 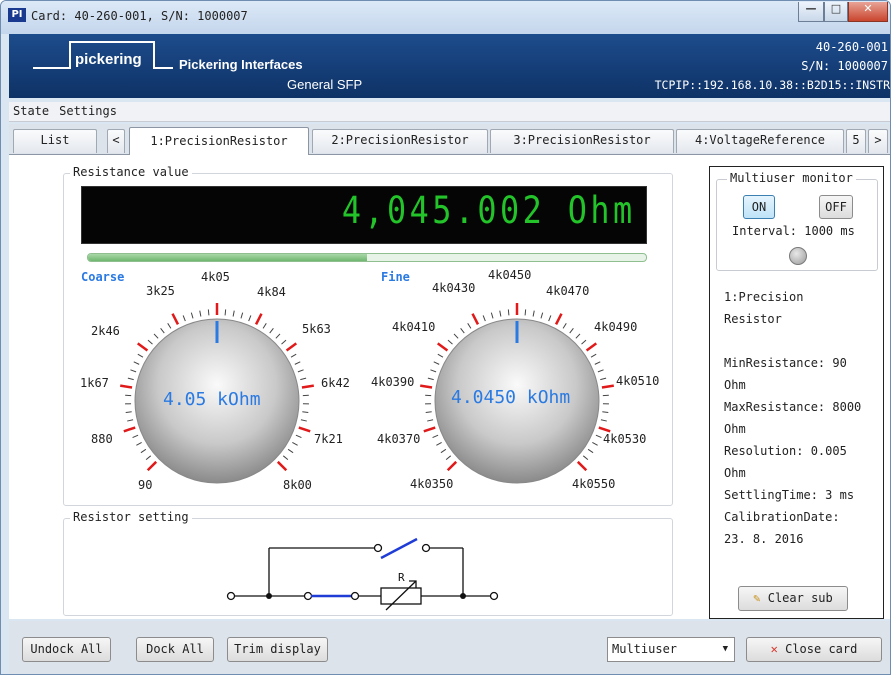 I want to click on fine-tick-label: 4k0490, so click(x=616, y=327).